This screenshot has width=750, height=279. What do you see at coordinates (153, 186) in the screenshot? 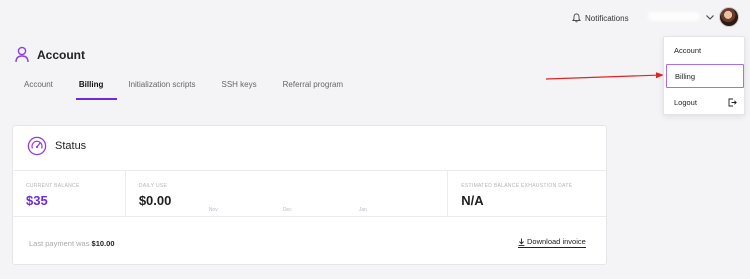
I see `daily-use-label: Daily use` at bounding box center [153, 186].